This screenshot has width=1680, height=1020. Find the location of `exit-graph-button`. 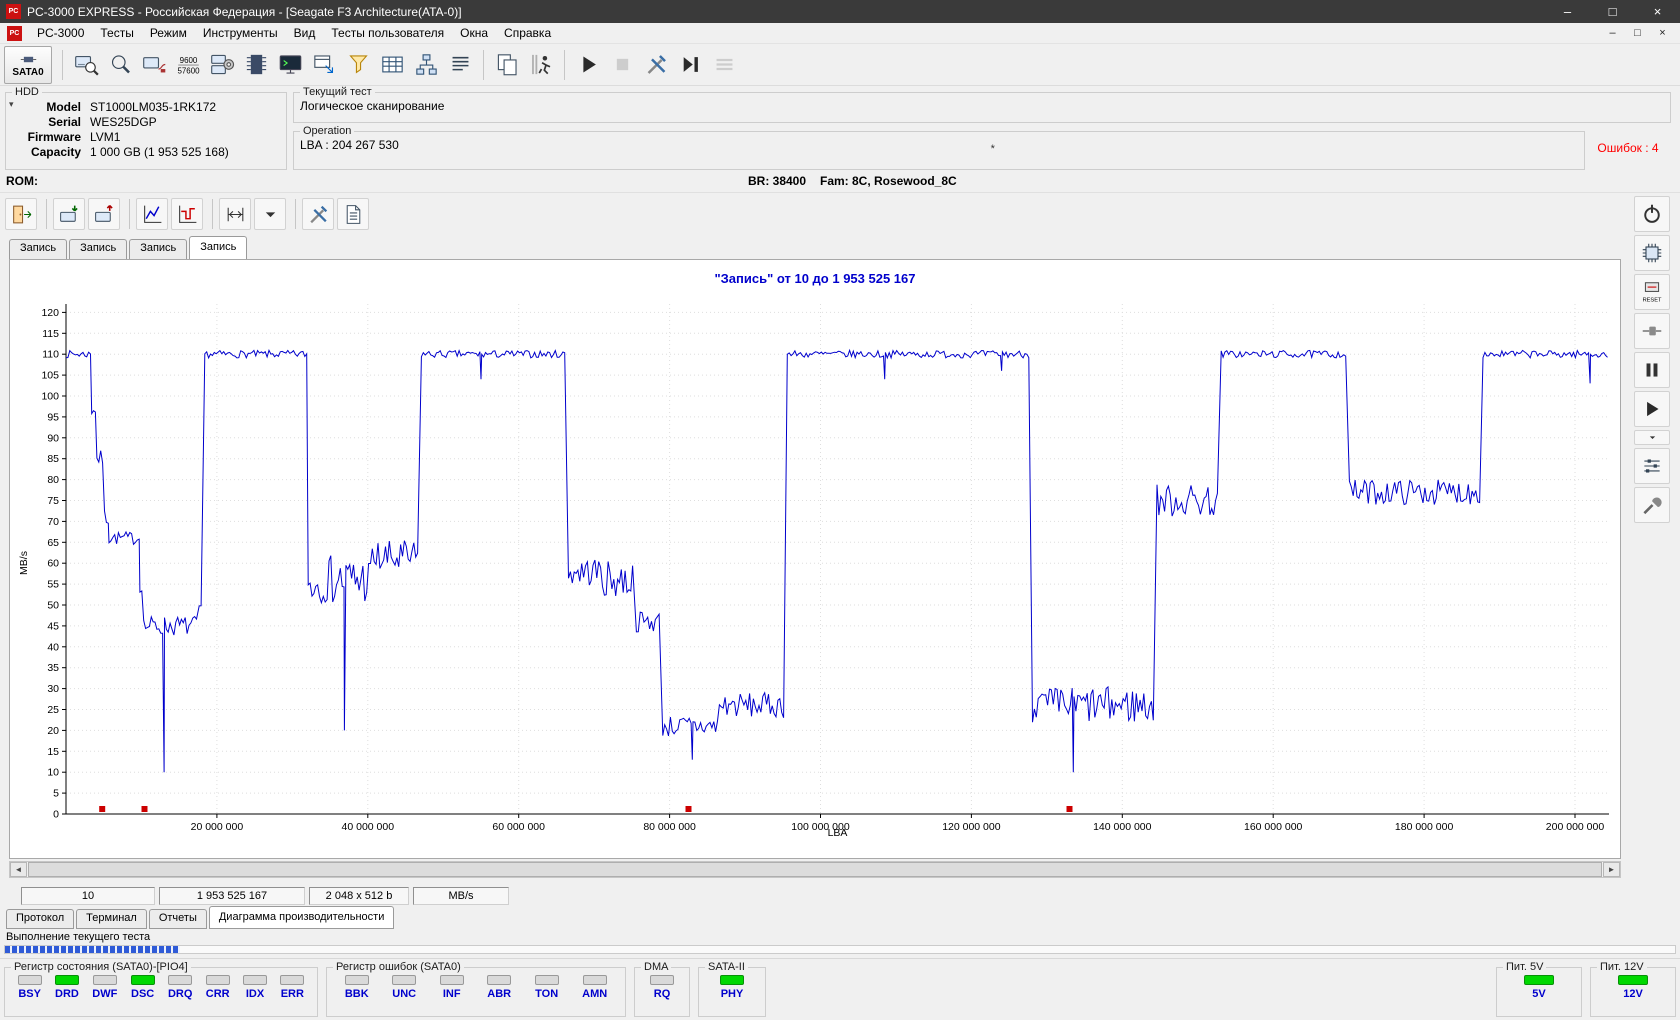

exit-graph-button is located at coordinates (21, 214).